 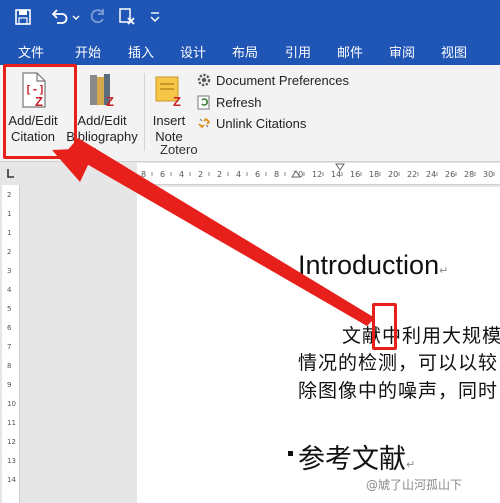 What do you see at coordinates (402, 51) in the screenshot?
I see `tab-review: 审阅` at bounding box center [402, 51].